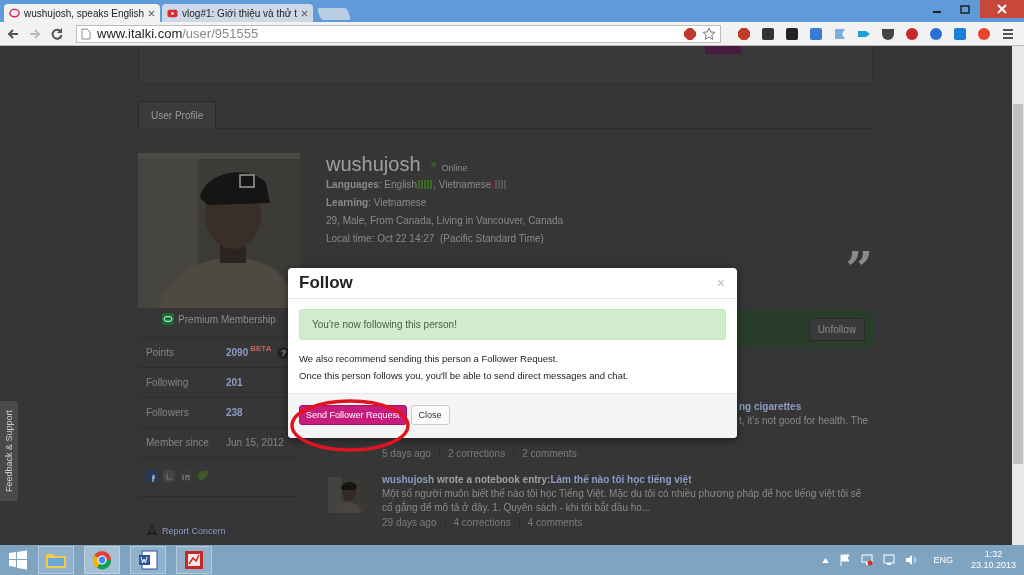 The width and height of the screenshot is (1024, 575). Describe the element at coordinates (454, 168) in the screenshot. I see `status-label: Online` at that location.